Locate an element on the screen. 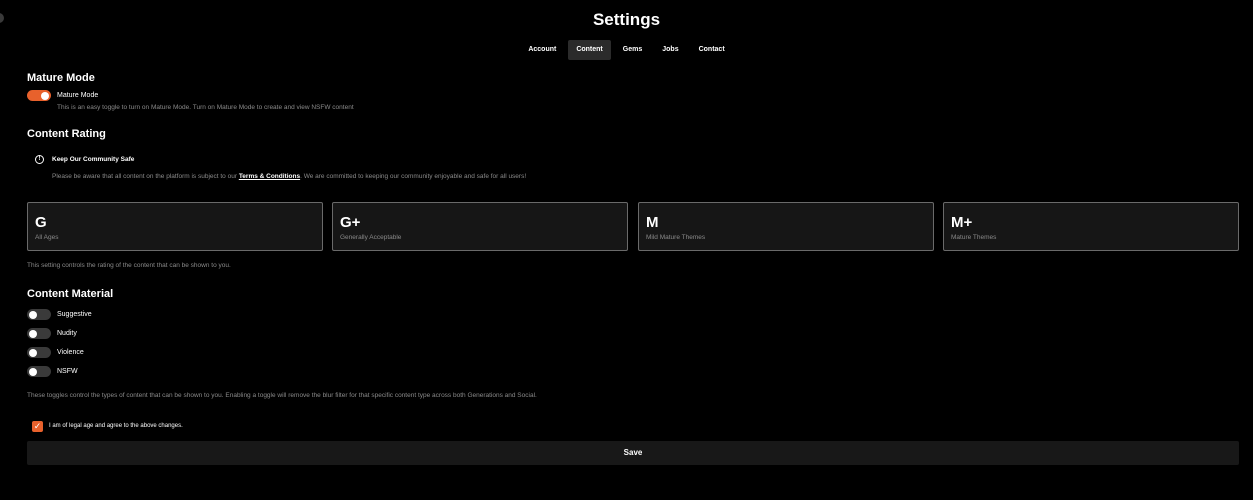 This screenshot has height=500, width=1253. nsfw-toggle-label: NSFW is located at coordinates (67, 371).